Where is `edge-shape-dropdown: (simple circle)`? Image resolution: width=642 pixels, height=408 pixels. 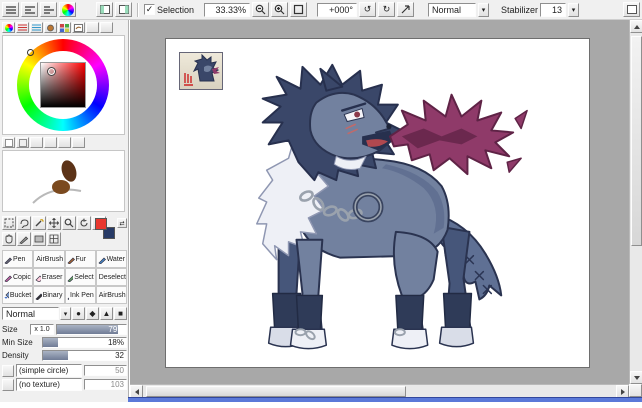 edge-shape-dropdown: (simple circle) is located at coordinates (49, 370).